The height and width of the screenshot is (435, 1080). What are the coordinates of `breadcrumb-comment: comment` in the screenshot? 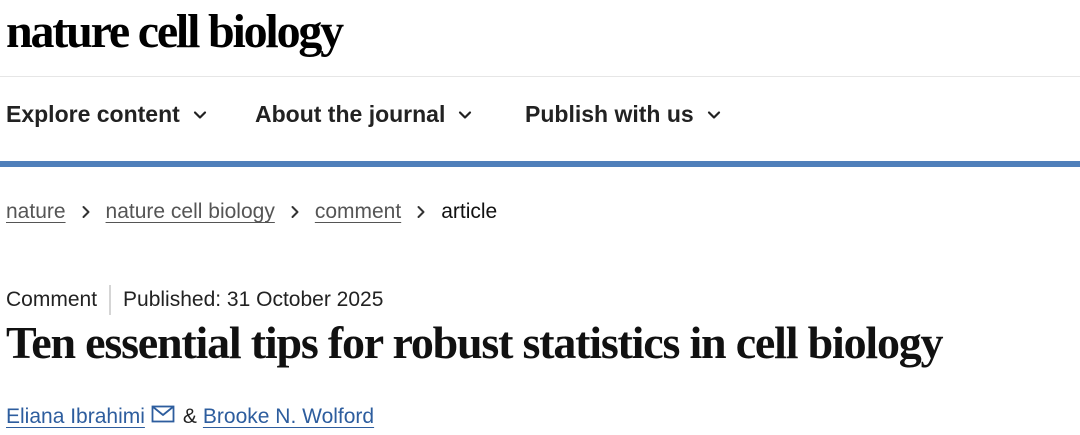 It's located at (358, 212).